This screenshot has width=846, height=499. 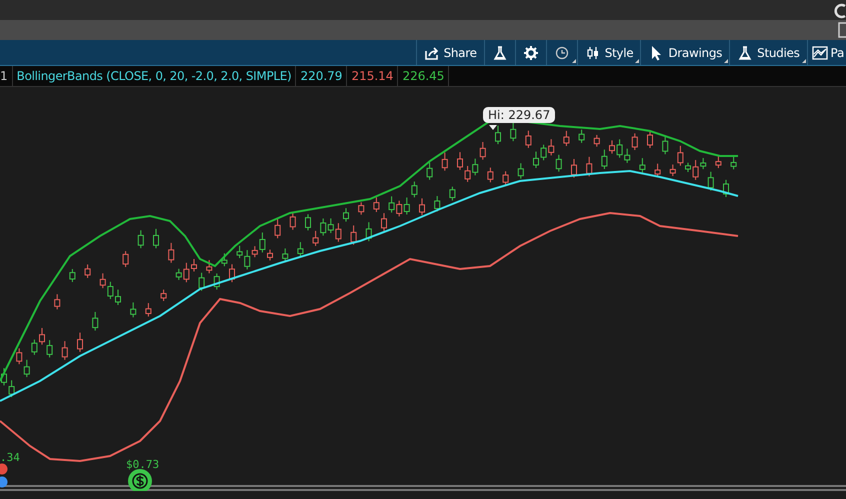 I want to click on patterns-button: Pa, so click(x=826, y=52).